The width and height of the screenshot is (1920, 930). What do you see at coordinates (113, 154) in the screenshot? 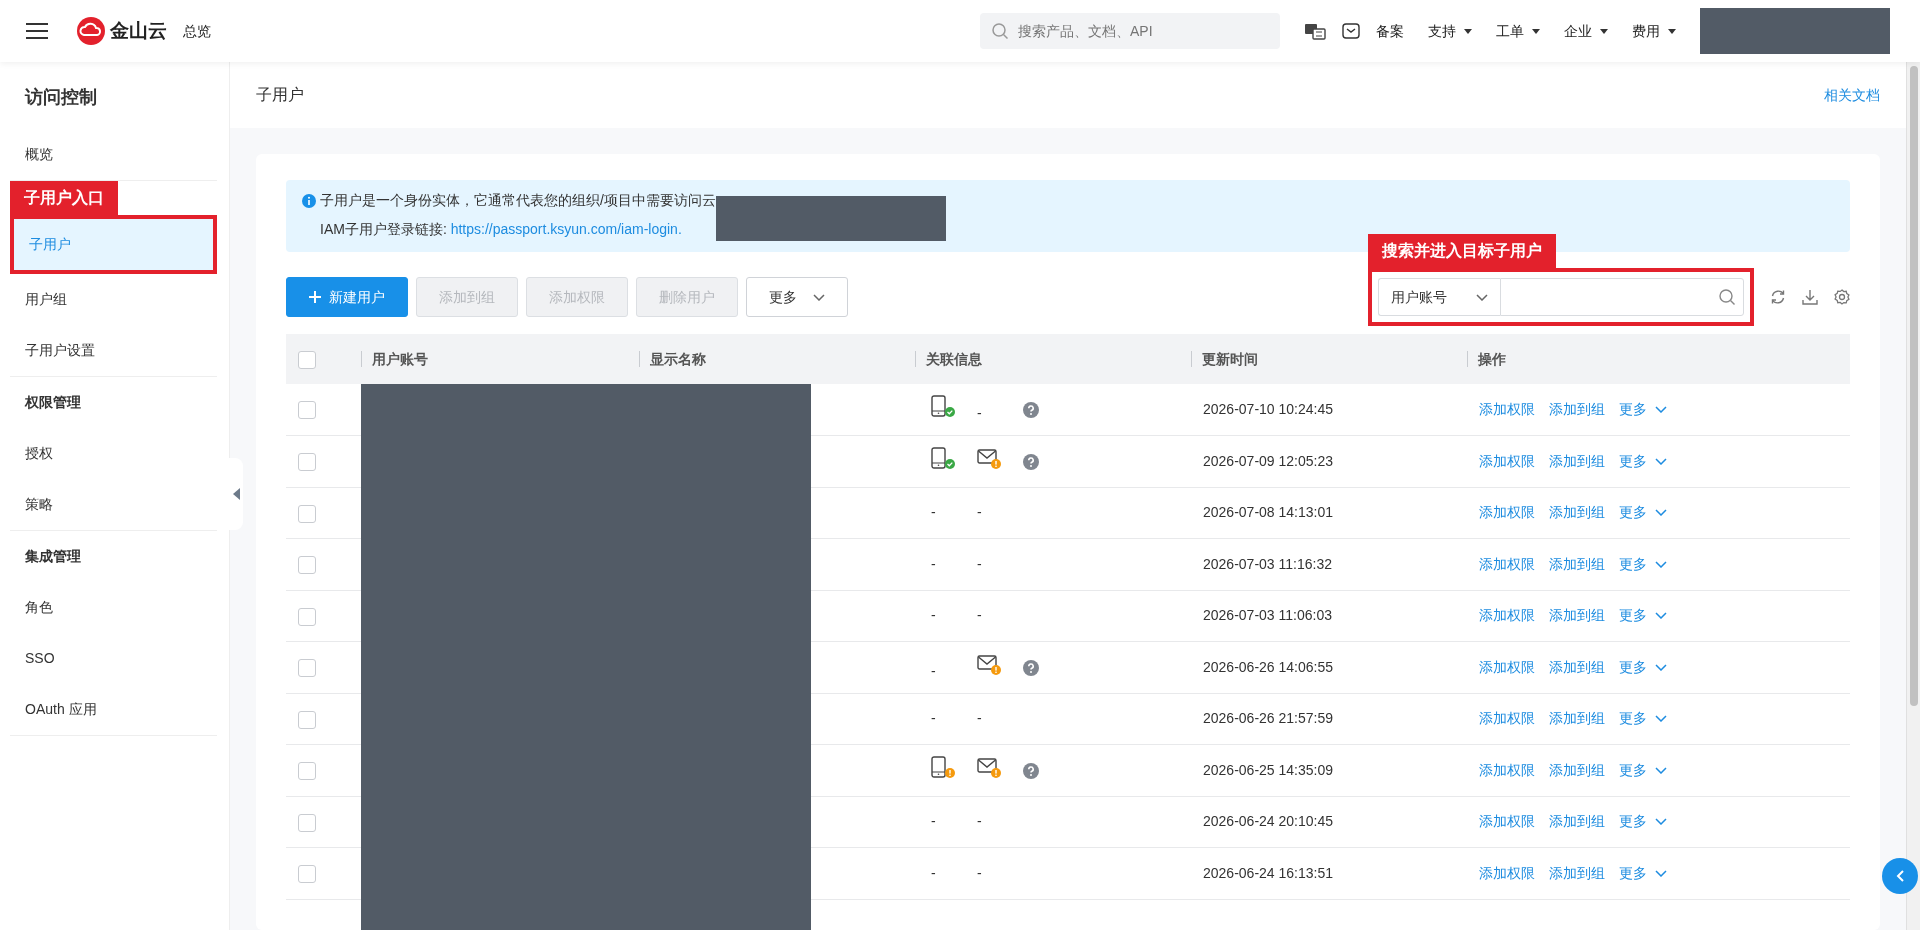
I see `sidebar-item: 概览` at bounding box center [113, 154].